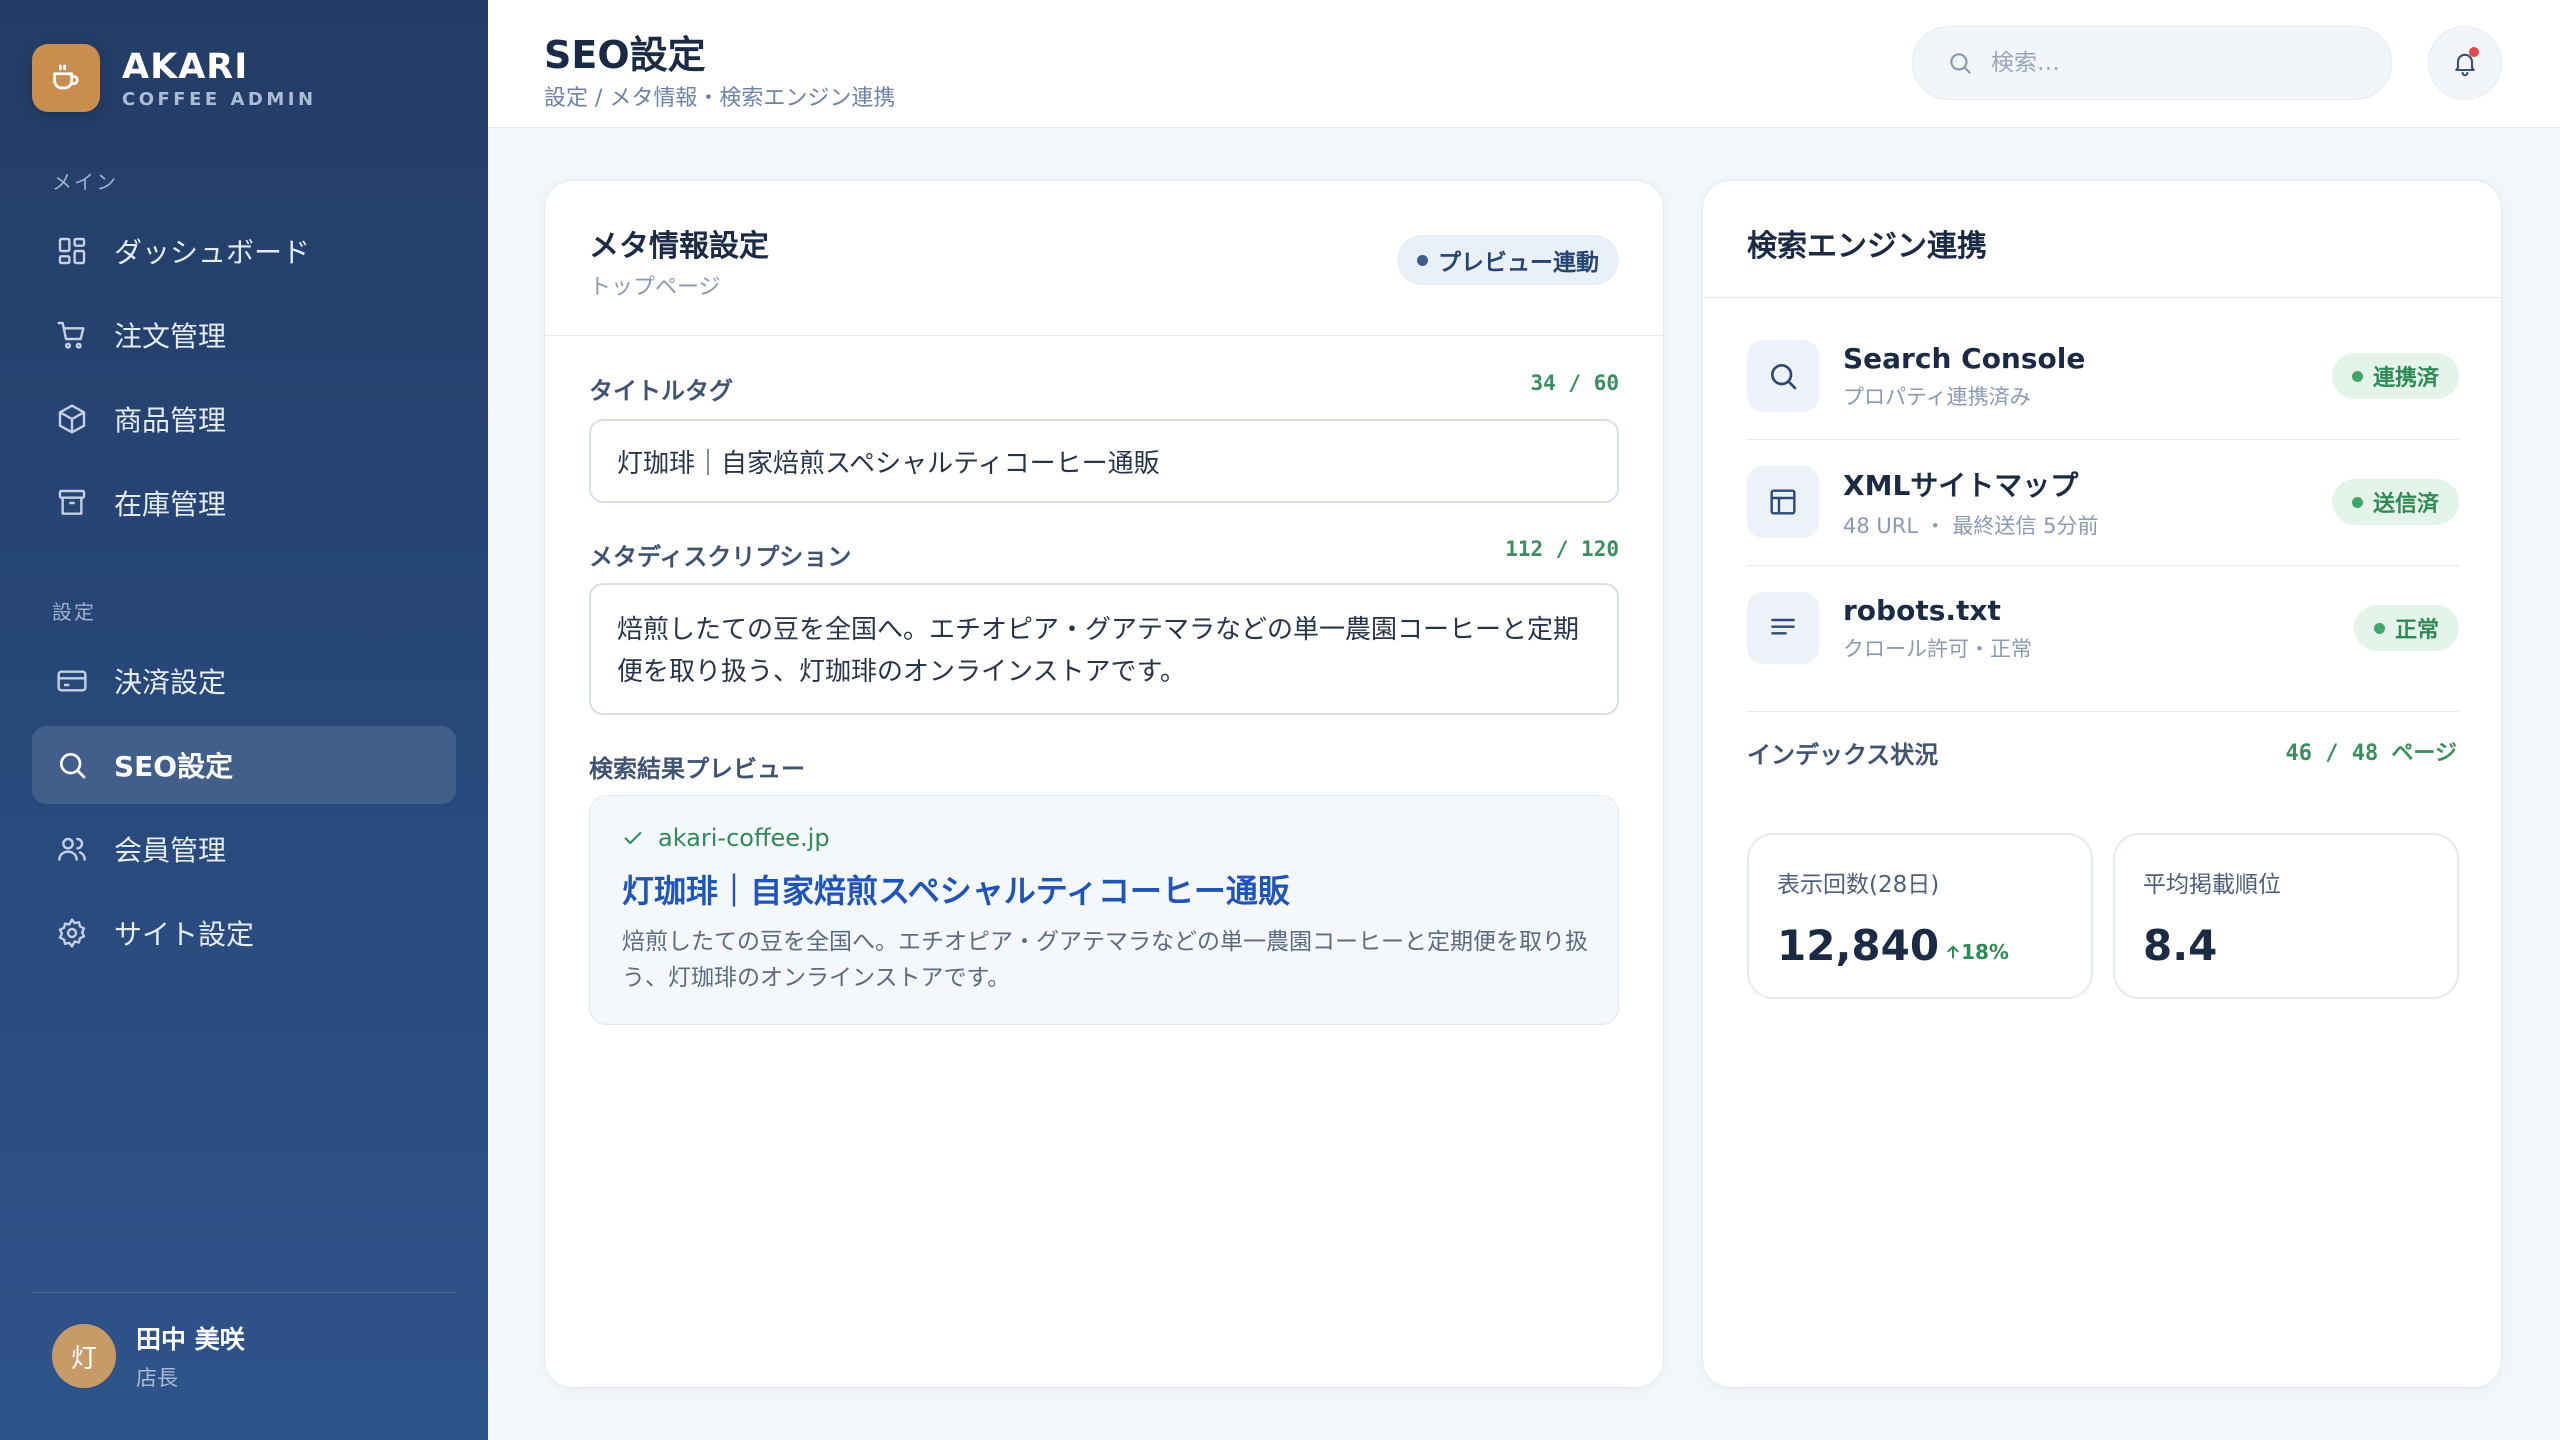 The height and width of the screenshot is (1440, 2560). Describe the element at coordinates (157, 1378) in the screenshot. I see `user-role: 店長` at that location.